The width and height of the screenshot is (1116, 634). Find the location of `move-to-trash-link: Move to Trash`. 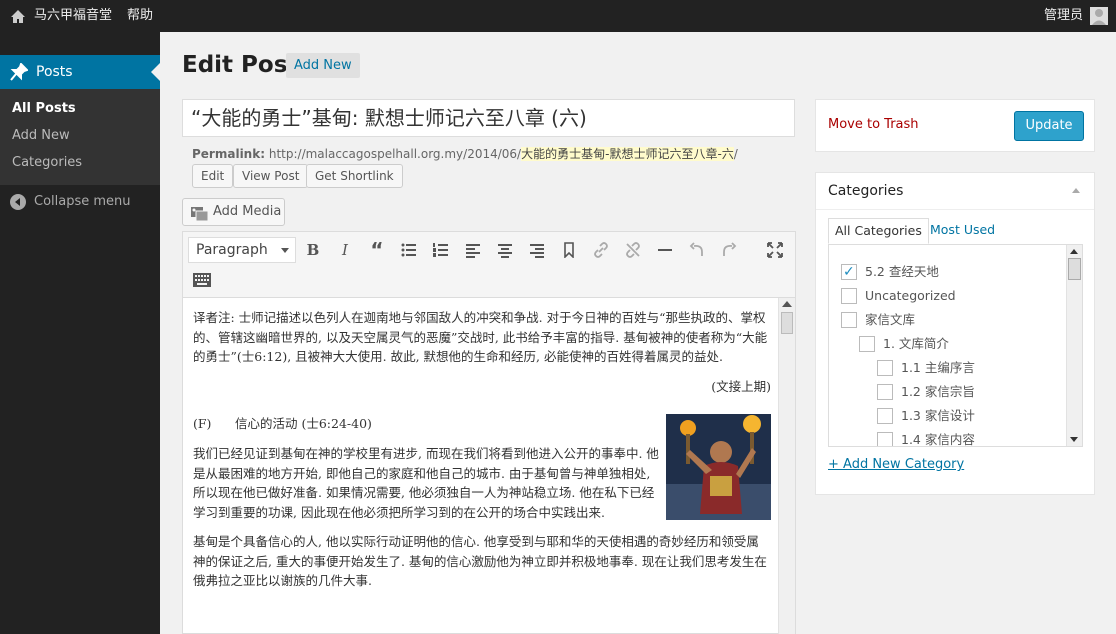

move-to-trash-link: Move to Trash is located at coordinates (873, 124).